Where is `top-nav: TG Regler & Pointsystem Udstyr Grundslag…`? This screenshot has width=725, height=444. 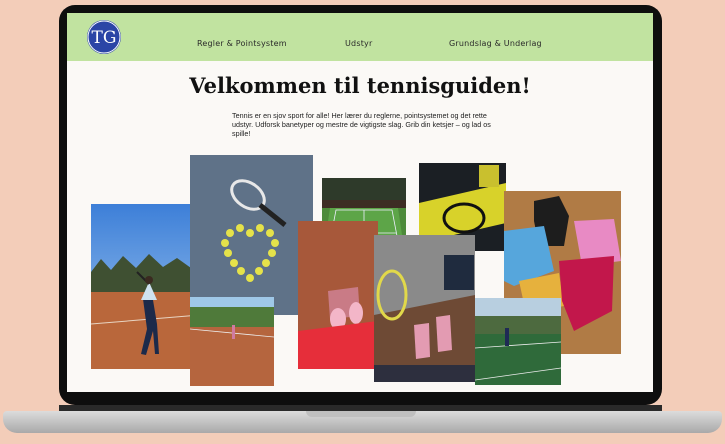
top-nav: TG Regler & Pointsystem Udstyr Grundslag… is located at coordinates (360, 37).